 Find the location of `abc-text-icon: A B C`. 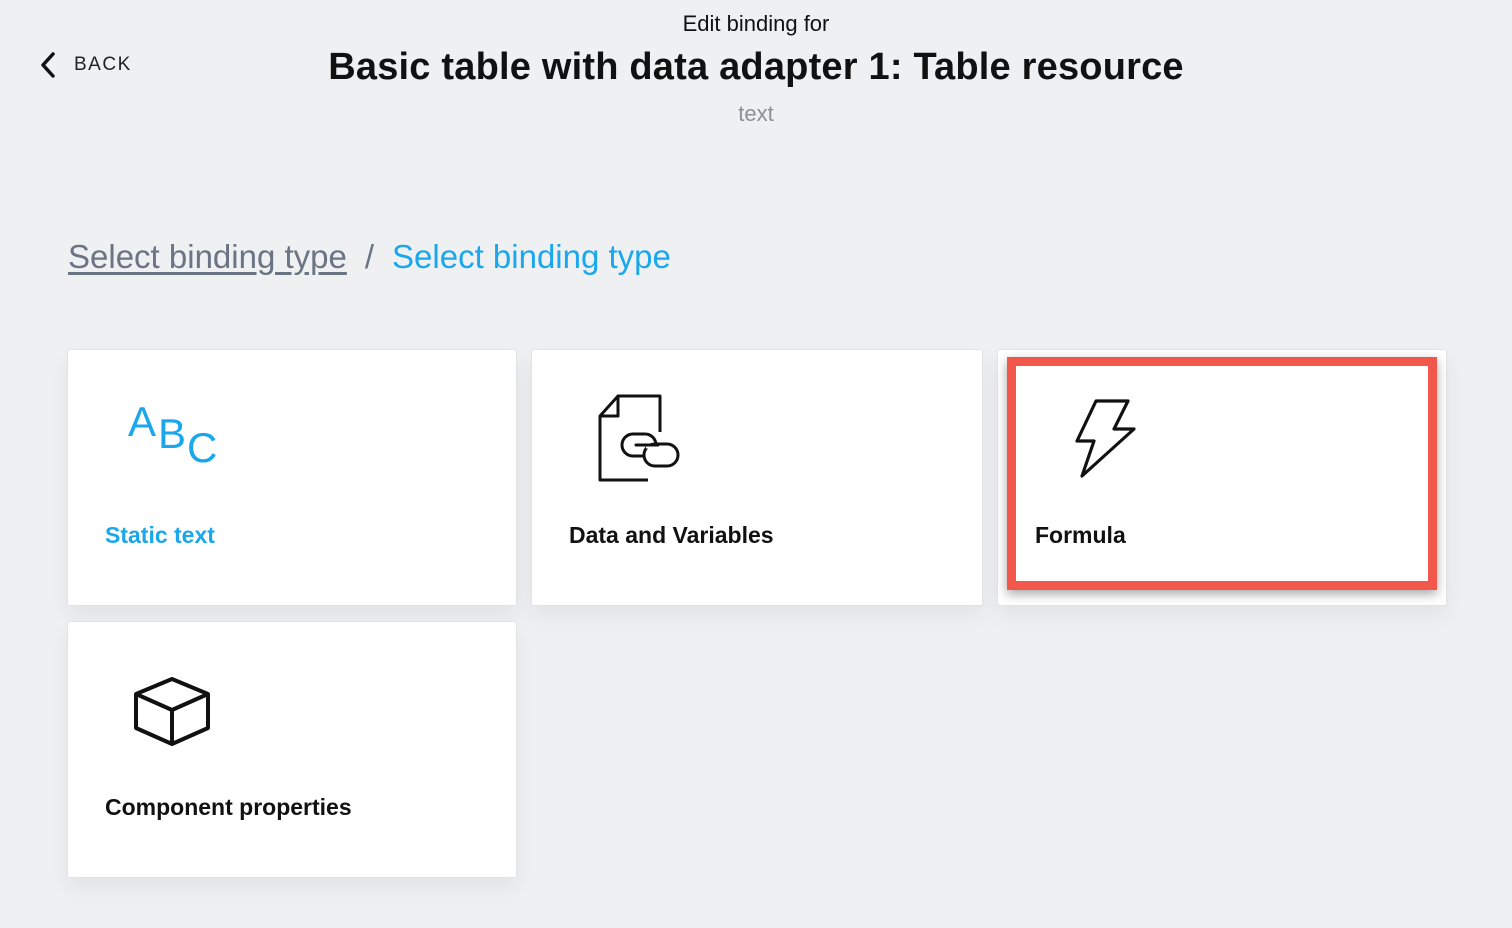

abc-text-icon: A B C is located at coordinates (178, 438).